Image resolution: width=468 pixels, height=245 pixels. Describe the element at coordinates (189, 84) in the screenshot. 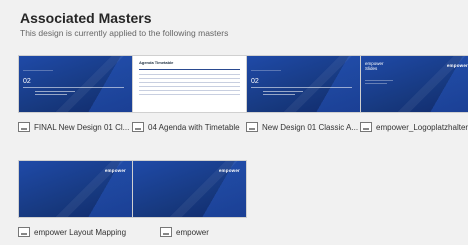

I see `master-thumbnail: Agenda Timetable` at that location.